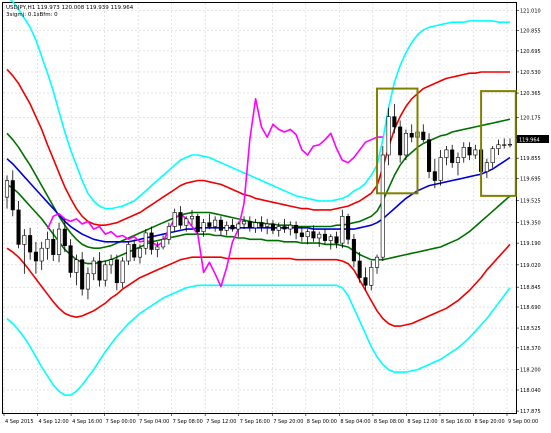 Image resolution: width=551 pixels, height=433 pixels. I want to click on y-tick-label: 117.875, so click(530, 412).